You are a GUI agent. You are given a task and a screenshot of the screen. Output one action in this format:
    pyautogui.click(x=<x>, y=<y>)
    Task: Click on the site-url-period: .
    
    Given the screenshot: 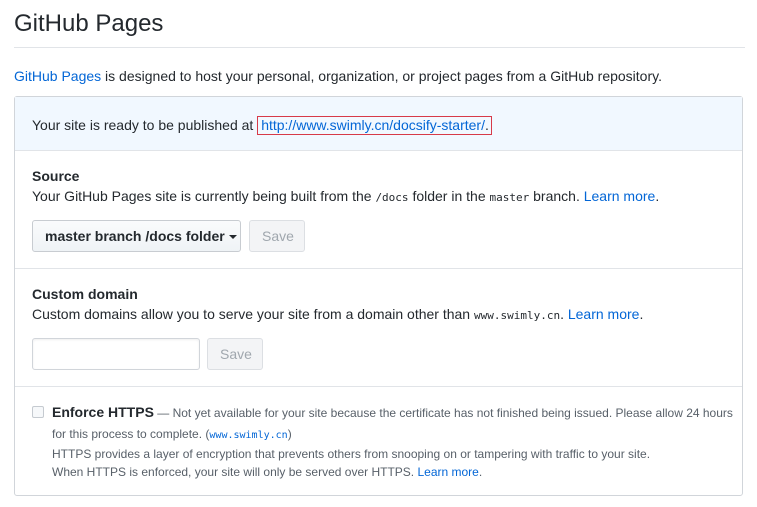 What is the action you would take?
    pyautogui.click(x=486, y=125)
    